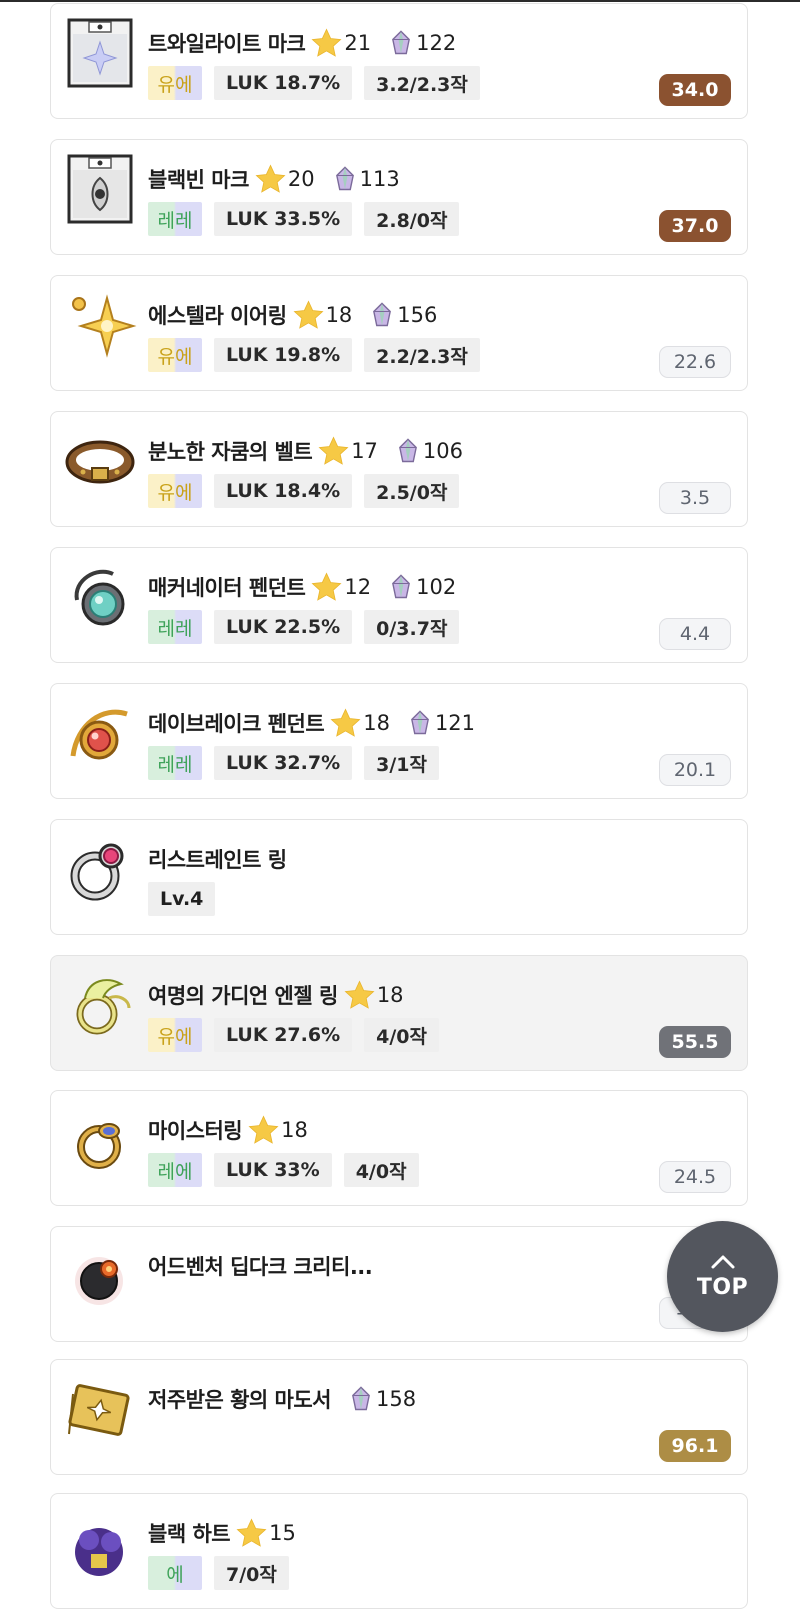 This screenshot has width=800, height=1609. What do you see at coordinates (422, 355) in the screenshot?
I see `scroll-upgrade-pill: 2.2/2.3작` at bounding box center [422, 355].